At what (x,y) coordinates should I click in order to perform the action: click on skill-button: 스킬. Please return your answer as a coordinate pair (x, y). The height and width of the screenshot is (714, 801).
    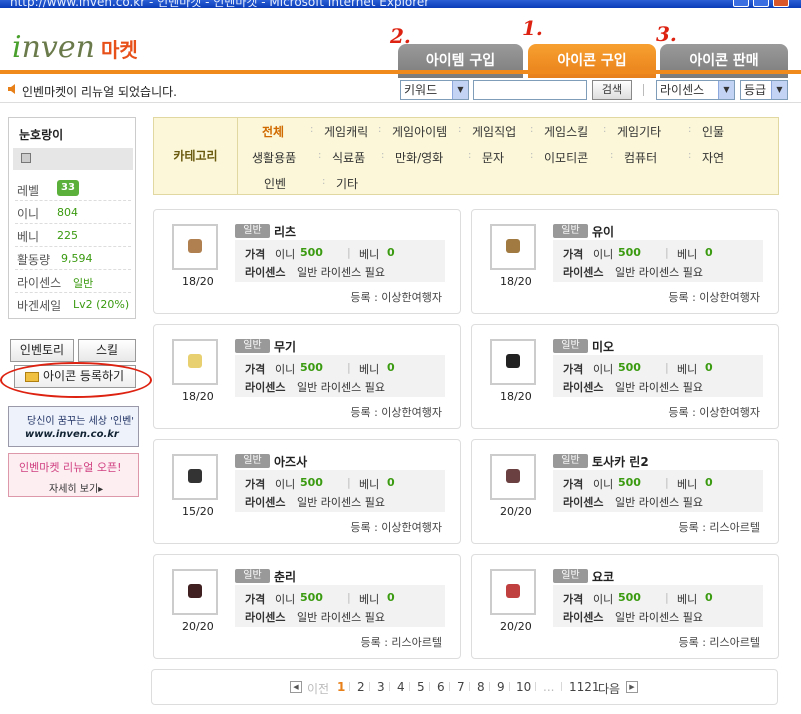
    Looking at the image, I should click on (107, 350).